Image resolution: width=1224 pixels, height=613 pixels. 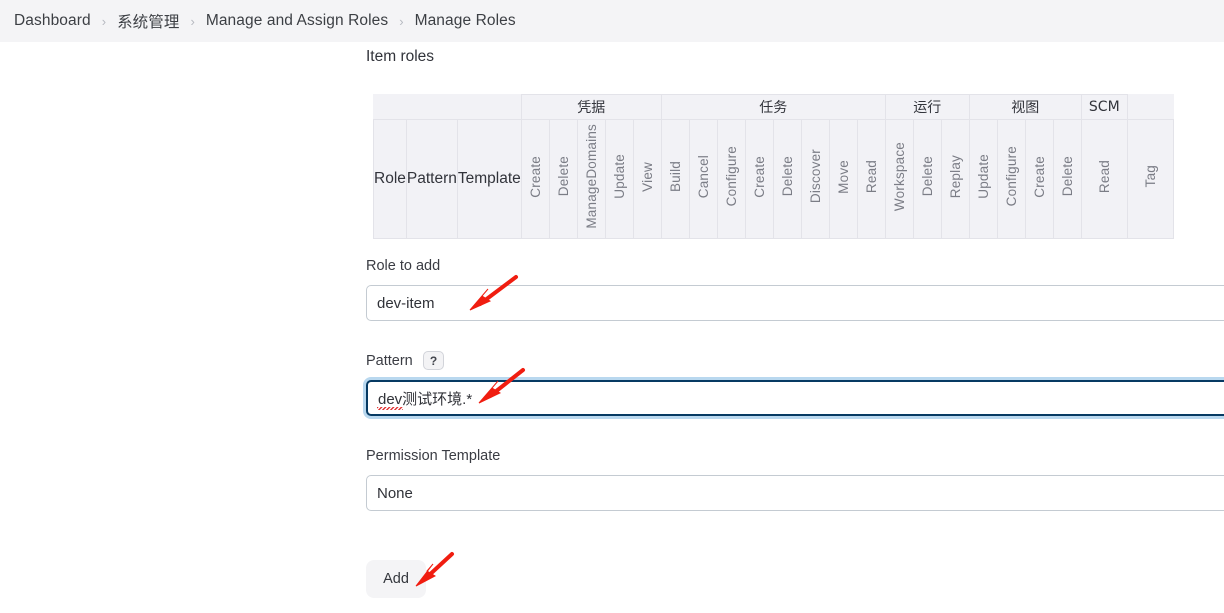 What do you see at coordinates (1025, 107) in the screenshot?
I see `matrix-group-view: 视图` at bounding box center [1025, 107].